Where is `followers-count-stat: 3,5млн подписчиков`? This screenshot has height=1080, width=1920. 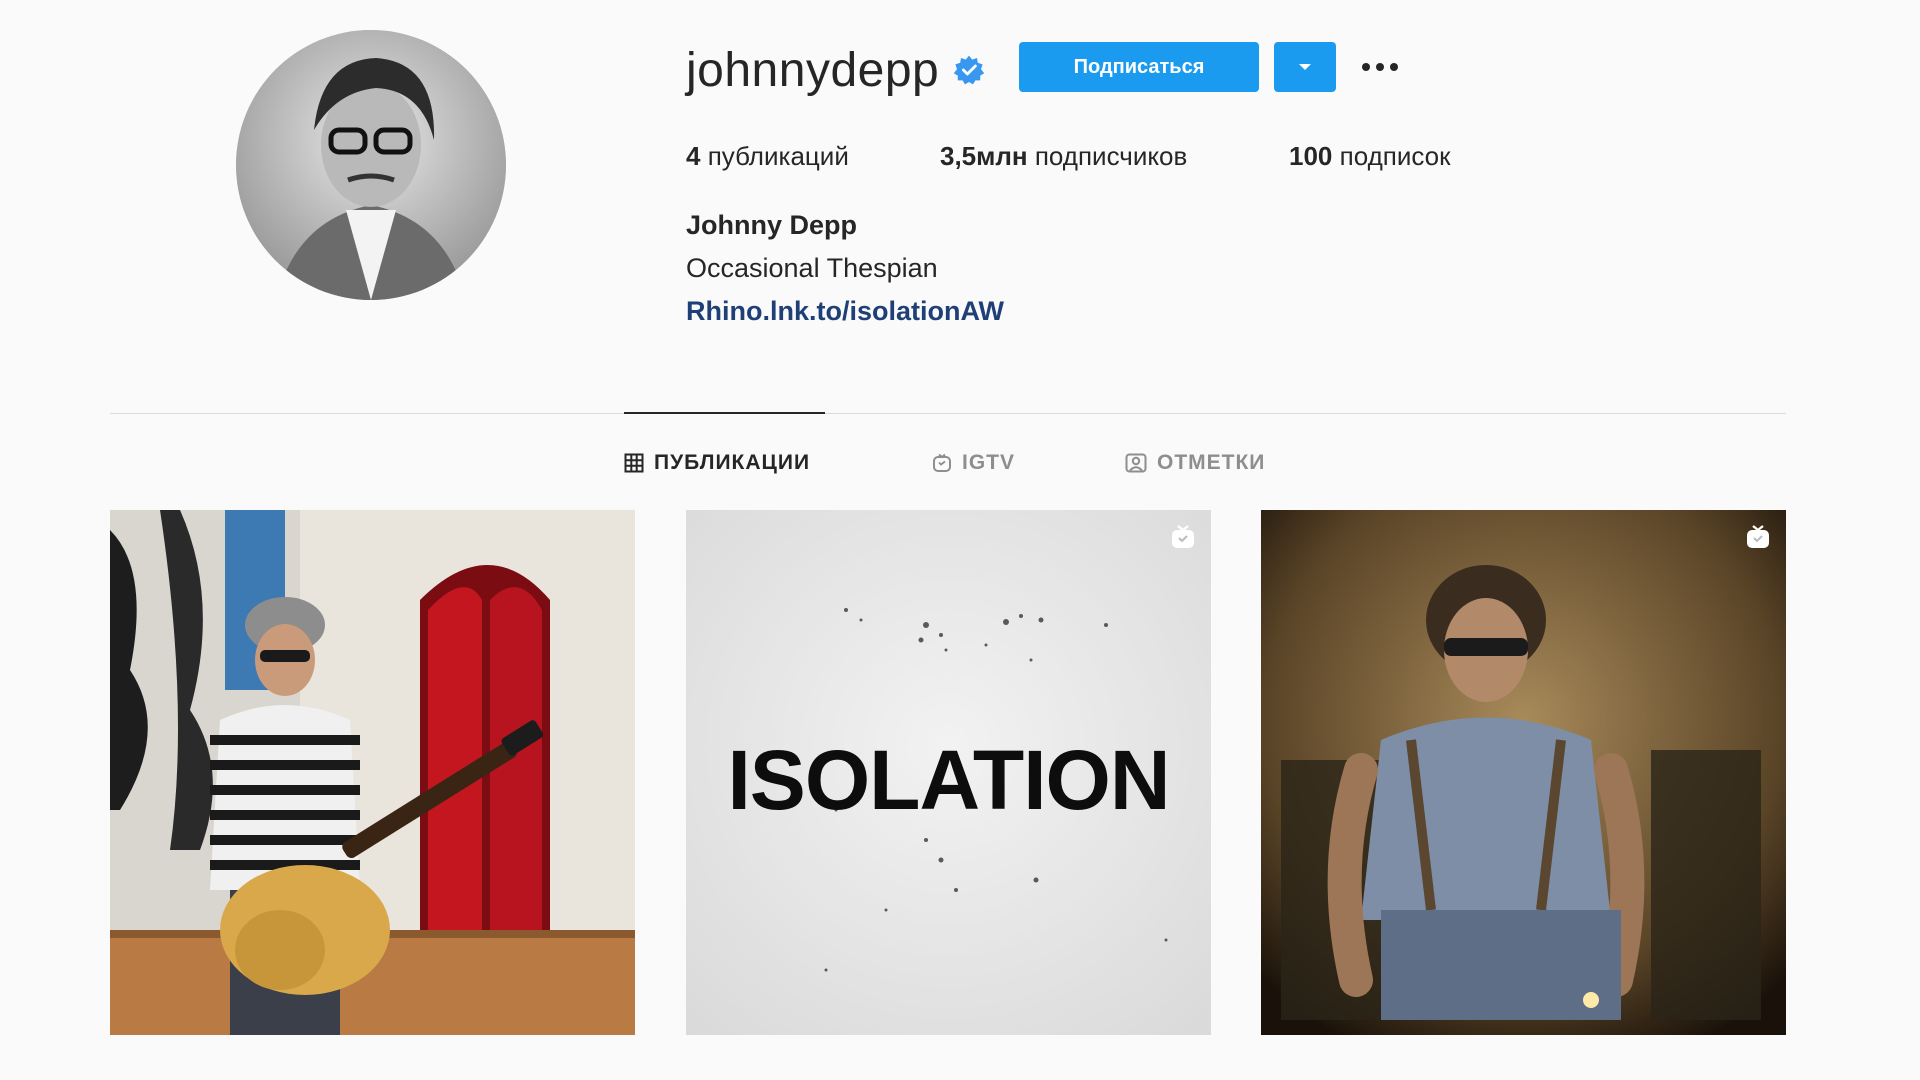
followers-count-stat: 3,5млн подписчиков is located at coordinates (1063, 156).